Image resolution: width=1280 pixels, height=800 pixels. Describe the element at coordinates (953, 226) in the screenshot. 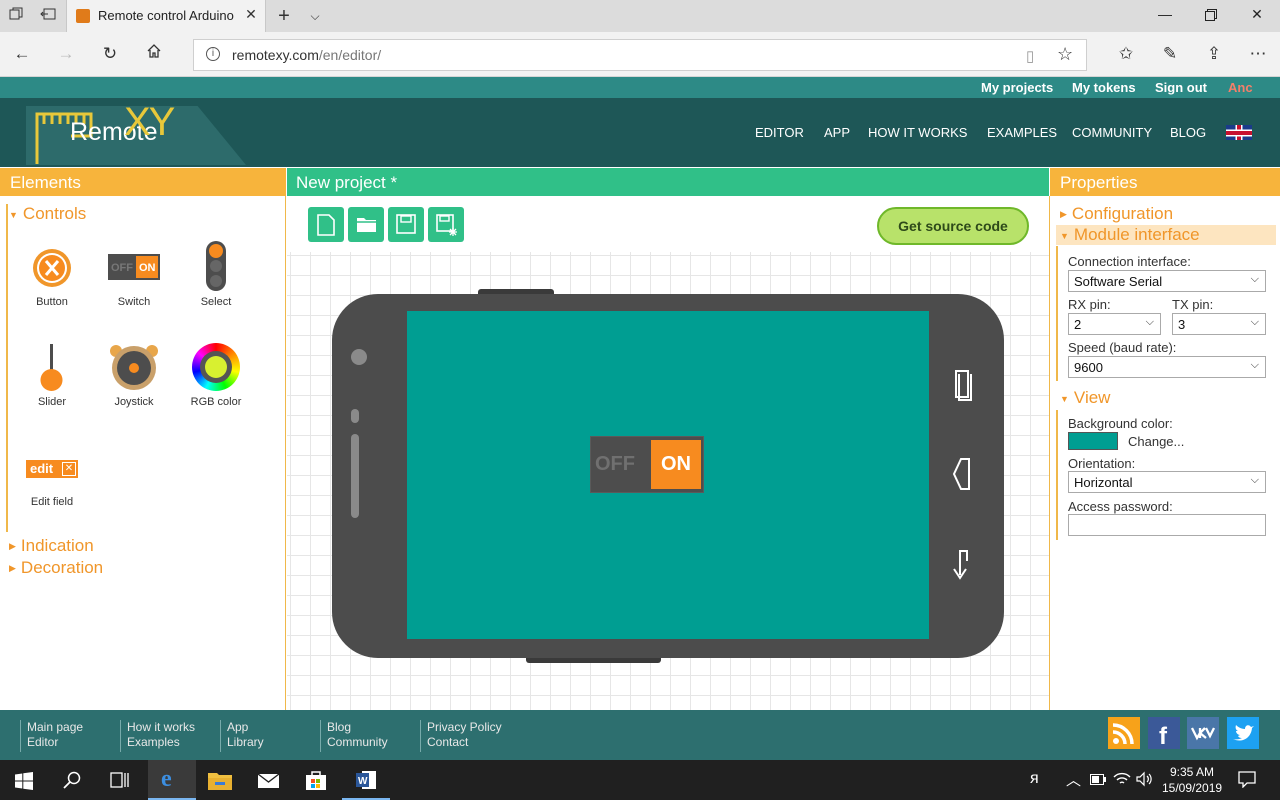

I see `get-source-code-button: Get source code` at that location.